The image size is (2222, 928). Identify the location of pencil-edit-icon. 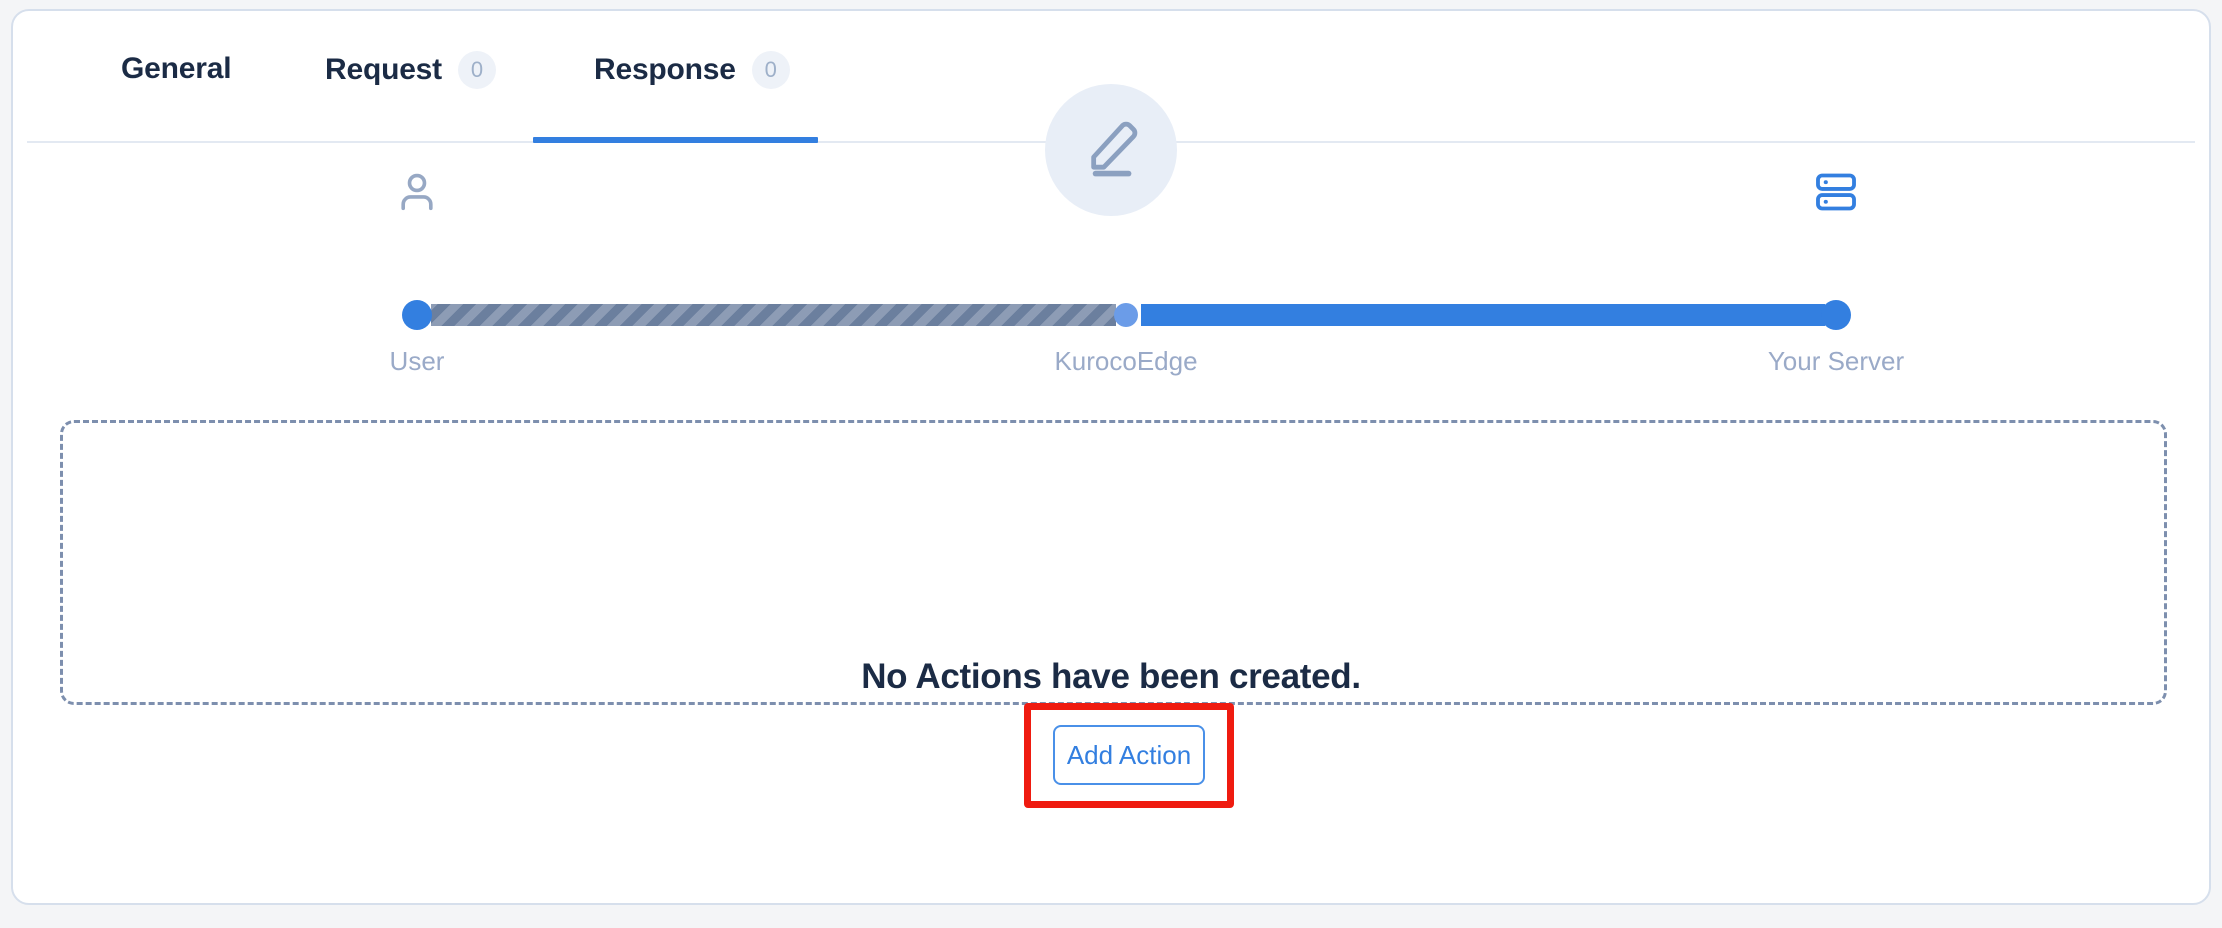
(1111, 150).